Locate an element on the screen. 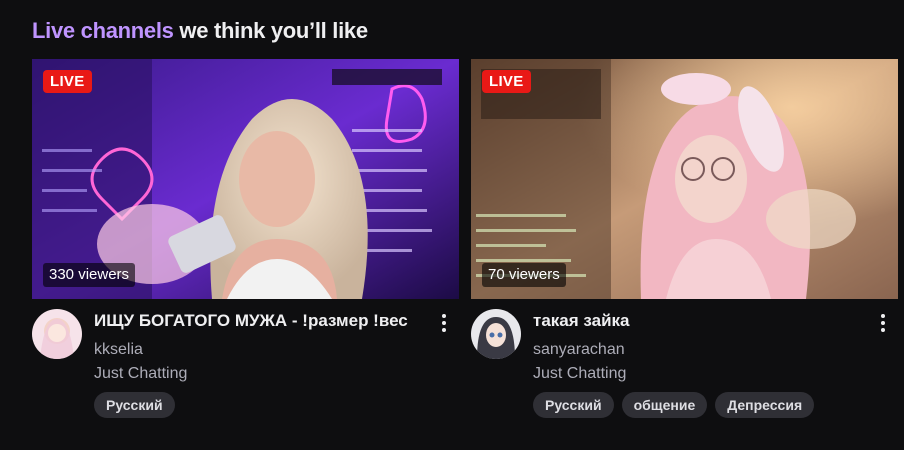  tag-list: Русский is located at coordinates (134, 405).